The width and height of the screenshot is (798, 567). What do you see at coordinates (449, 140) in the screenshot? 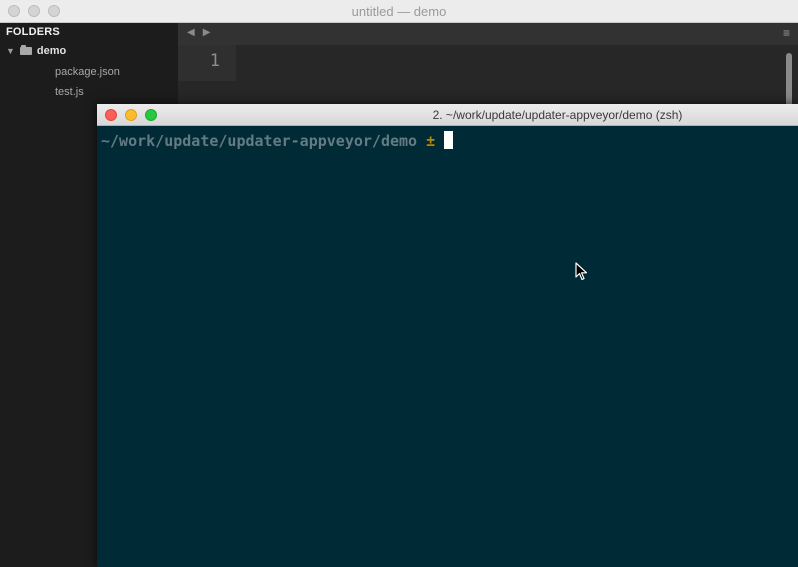
I see `text-cursor` at bounding box center [449, 140].